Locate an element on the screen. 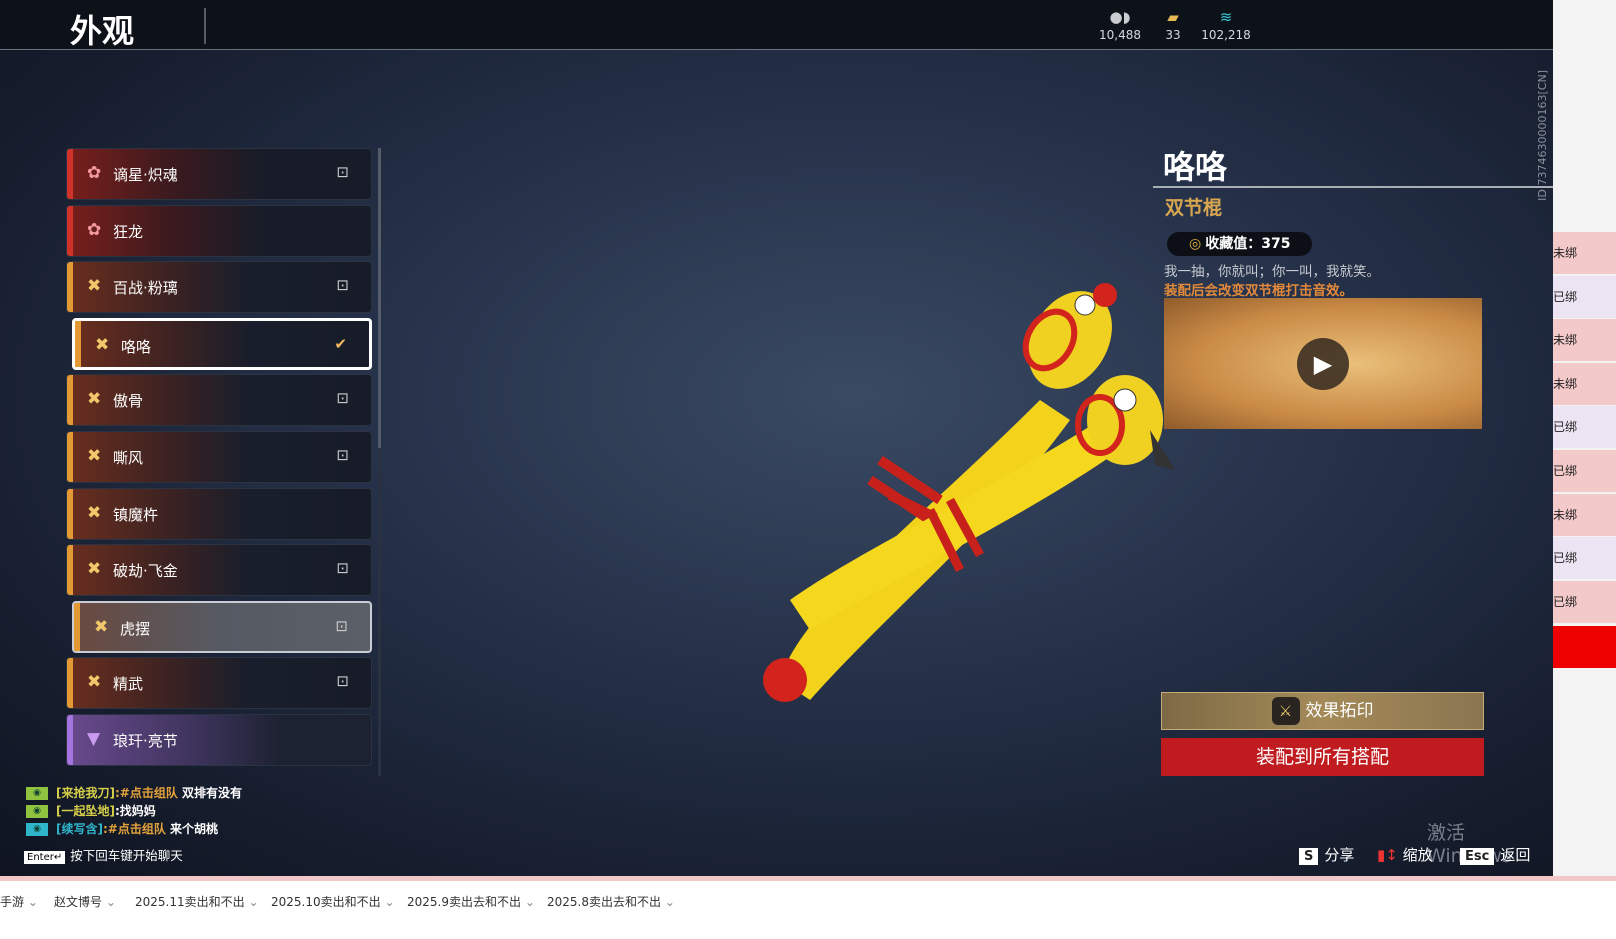 The width and height of the screenshot is (1616, 939). sheet-tab: 手游 ⌄ is located at coordinates (19, 901).